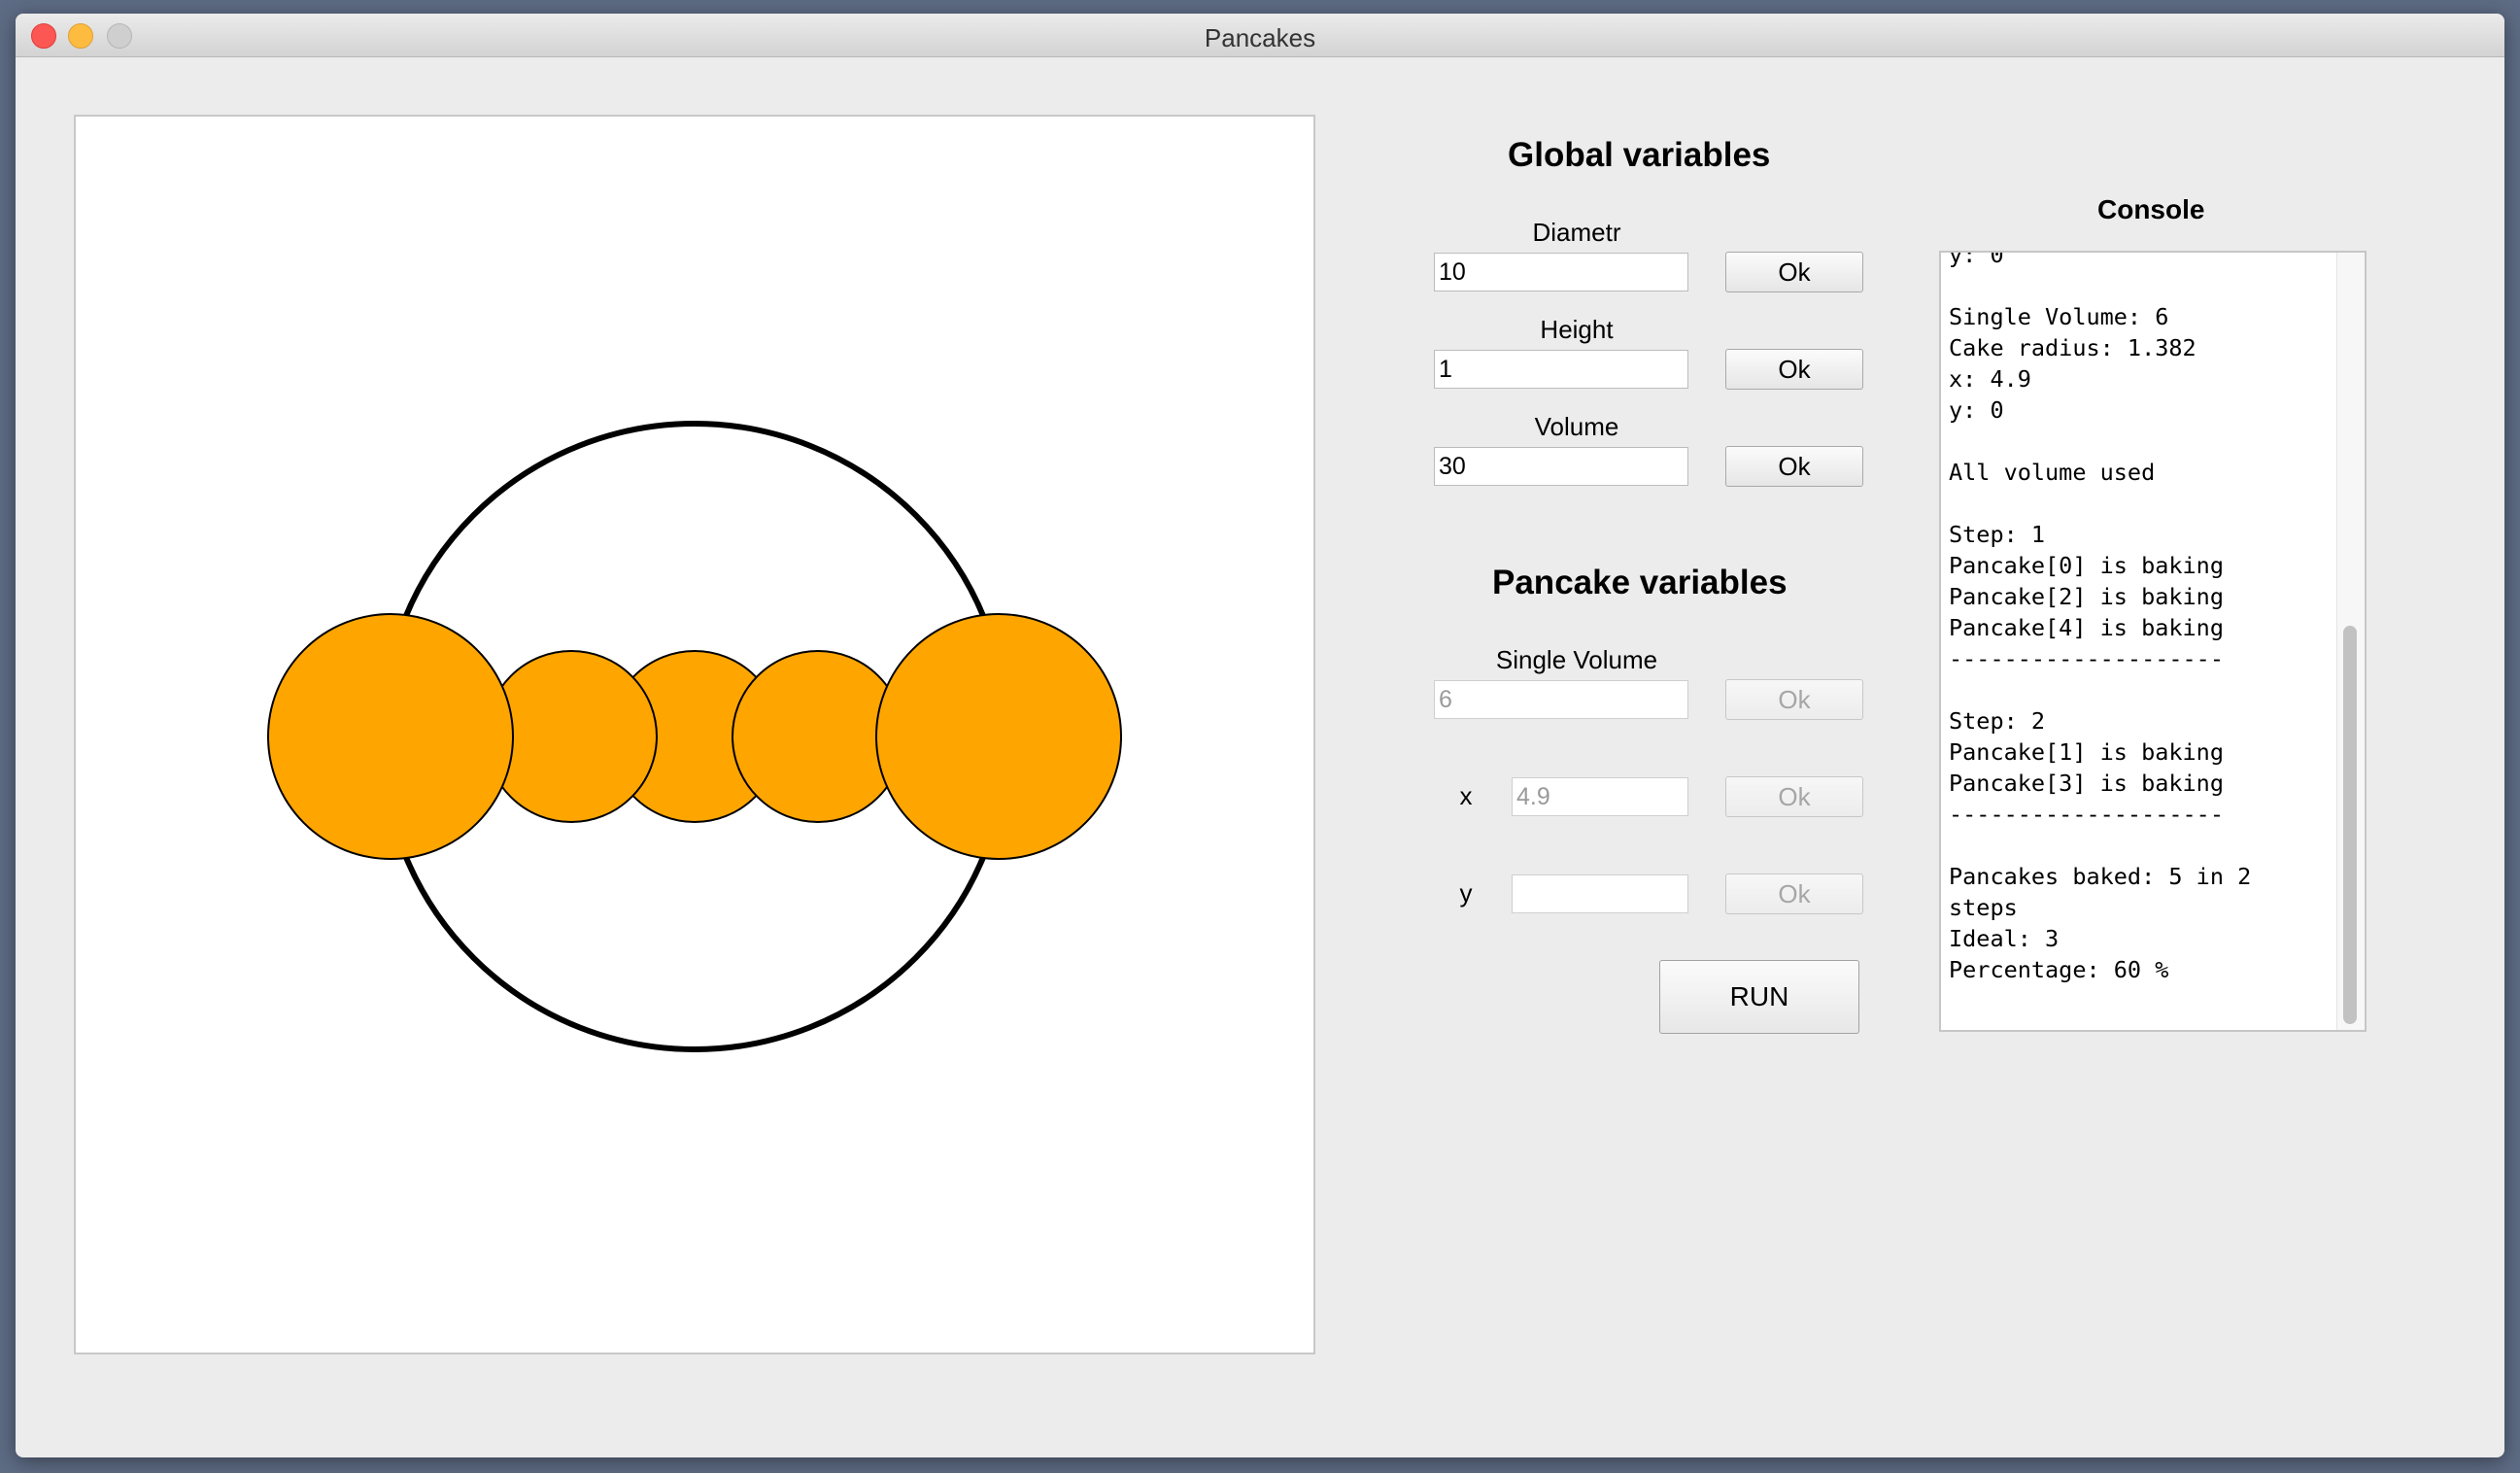  What do you see at coordinates (1561, 369) in the screenshot?
I see `height-input` at bounding box center [1561, 369].